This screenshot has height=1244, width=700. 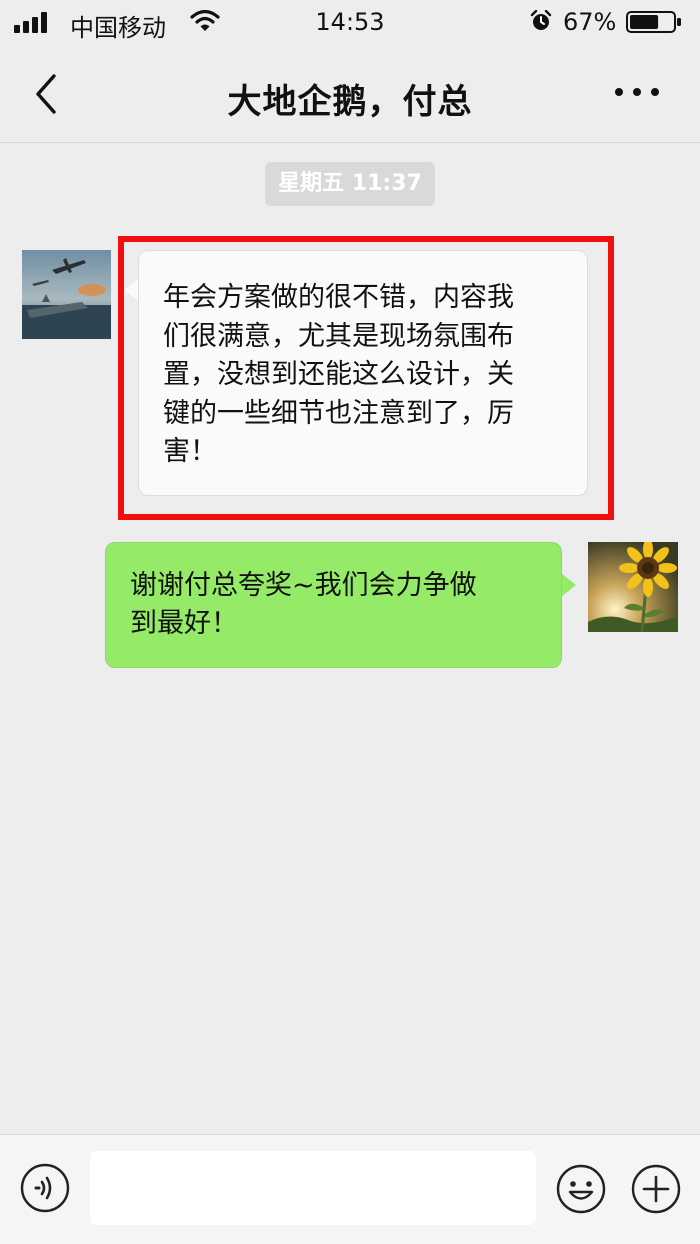 What do you see at coordinates (350, 184) in the screenshot?
I see `message-timestamp: 星期五 11:37` at bounding box center [350, 184].